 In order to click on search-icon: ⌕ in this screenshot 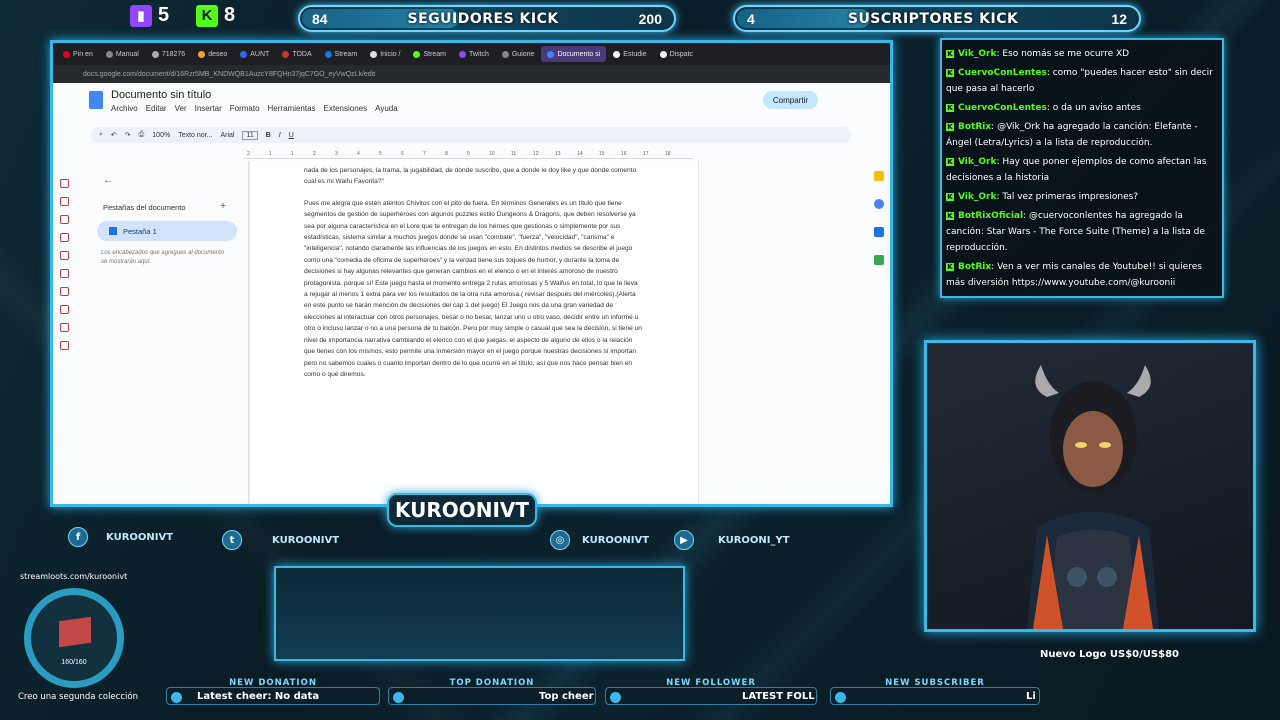, I will do `click(101, 135)`.